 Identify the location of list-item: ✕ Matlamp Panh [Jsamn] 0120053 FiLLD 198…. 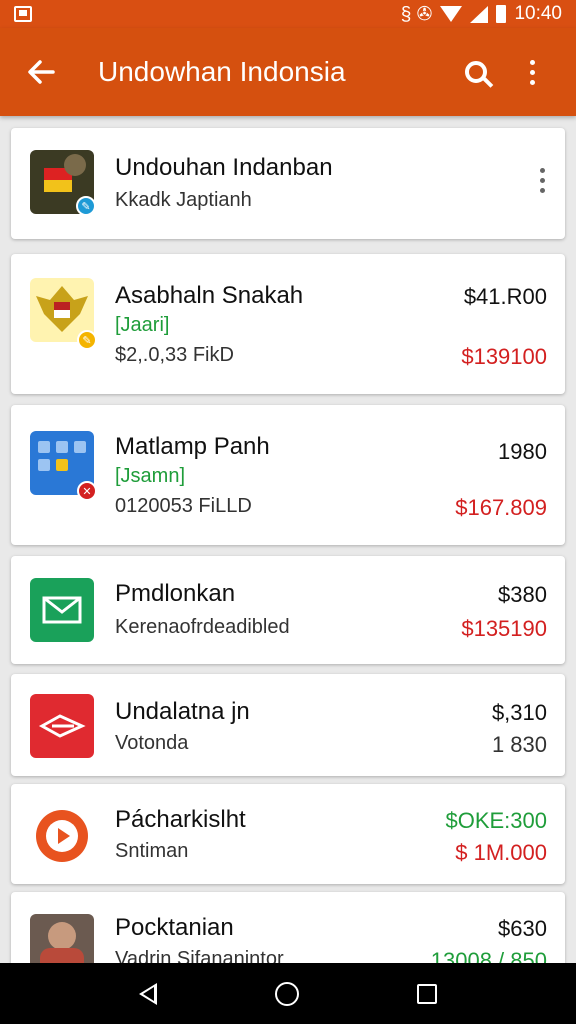
(288, 475).